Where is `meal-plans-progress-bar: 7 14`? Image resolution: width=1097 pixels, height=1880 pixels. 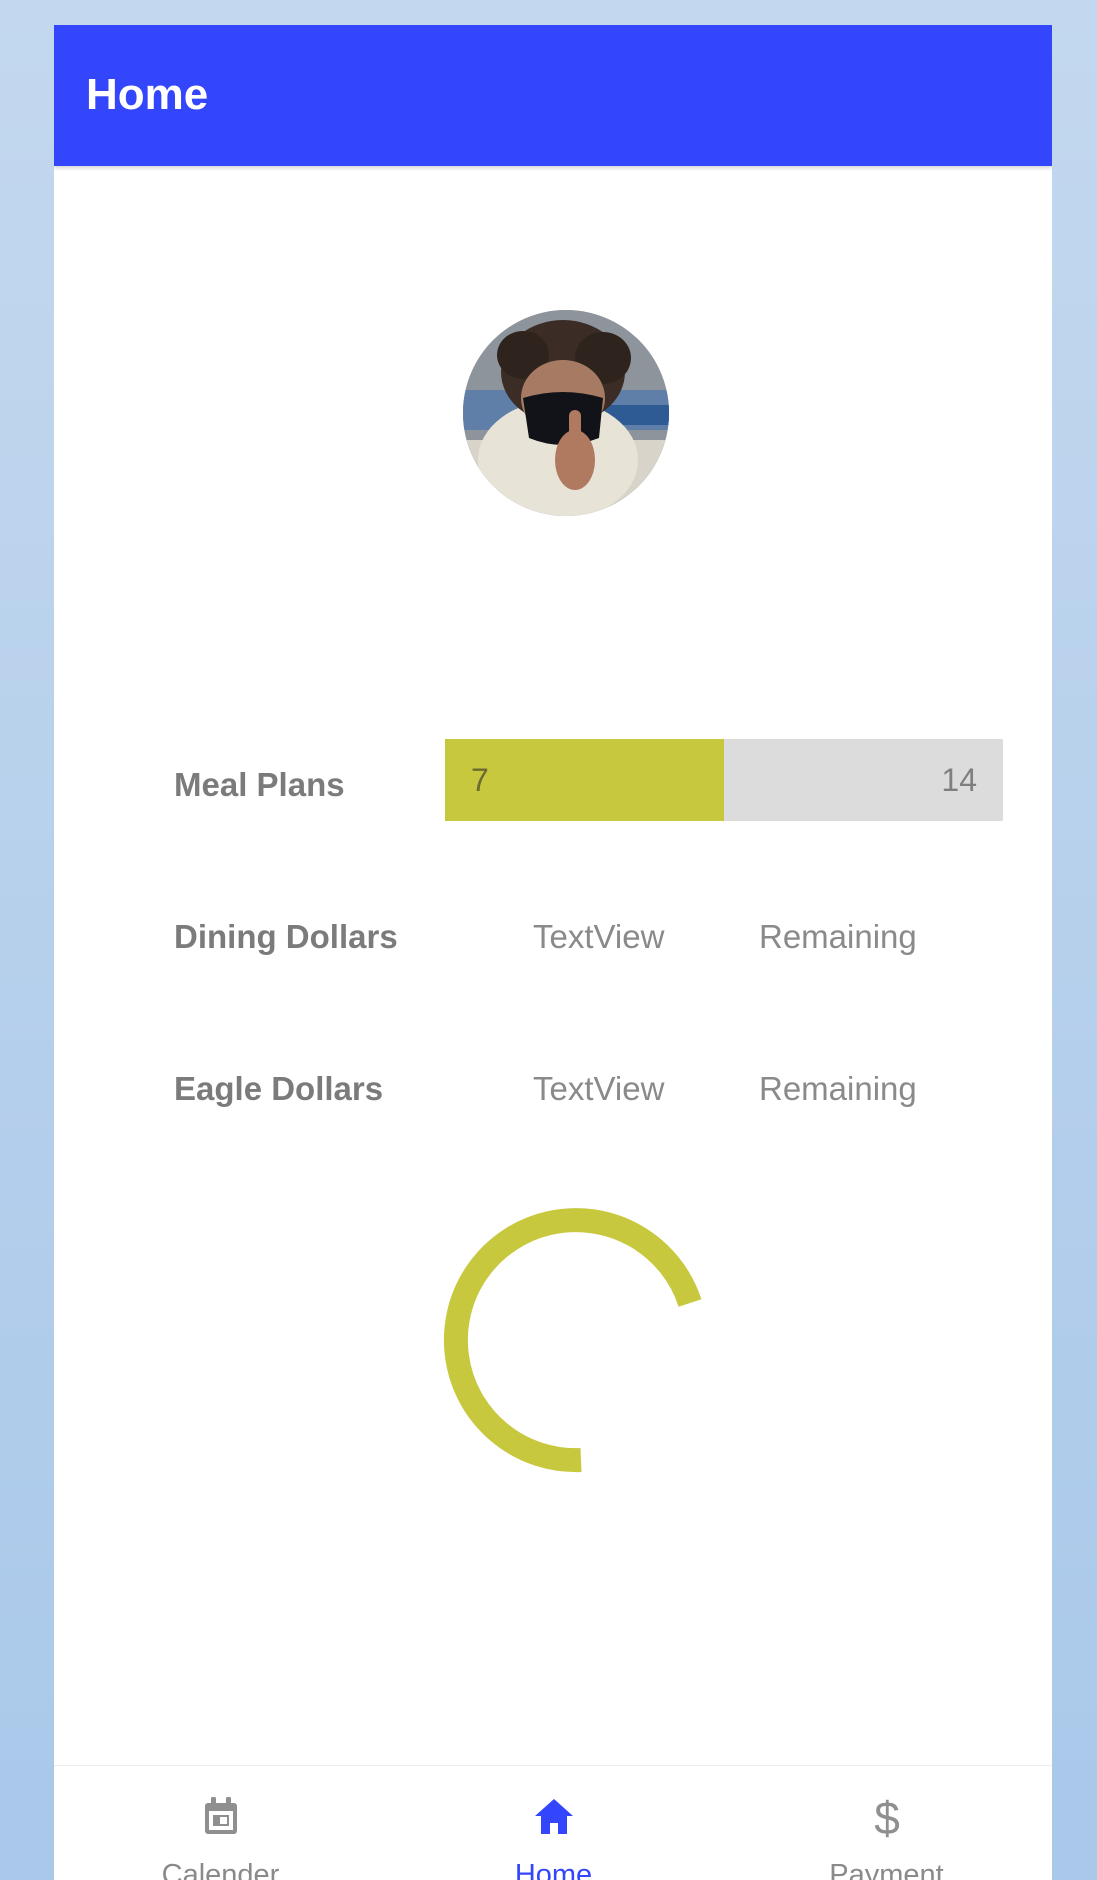 meal-plans-progress-bar: 7 14 is located at coordinates (724, 780).